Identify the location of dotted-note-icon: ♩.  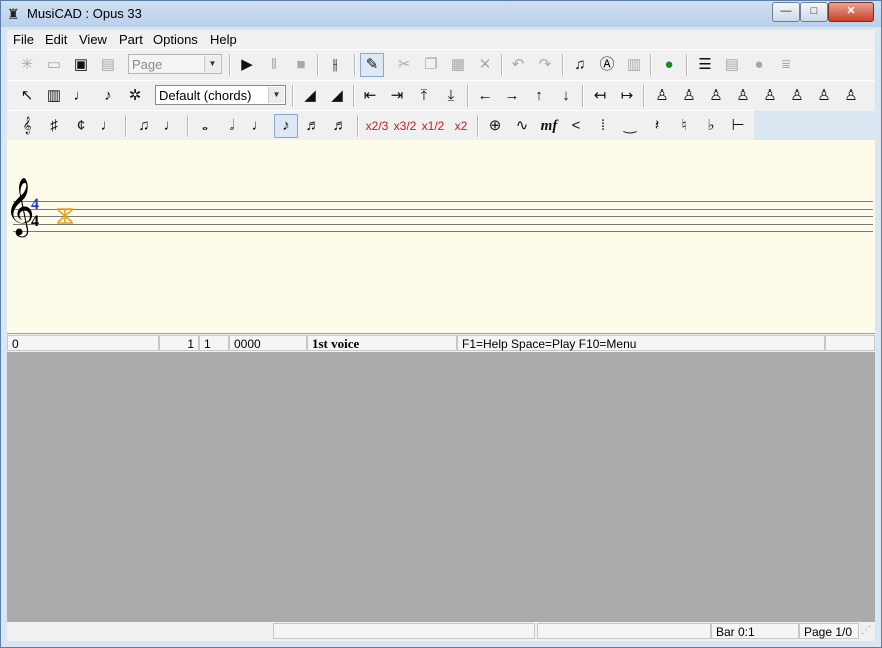
(171, 126).